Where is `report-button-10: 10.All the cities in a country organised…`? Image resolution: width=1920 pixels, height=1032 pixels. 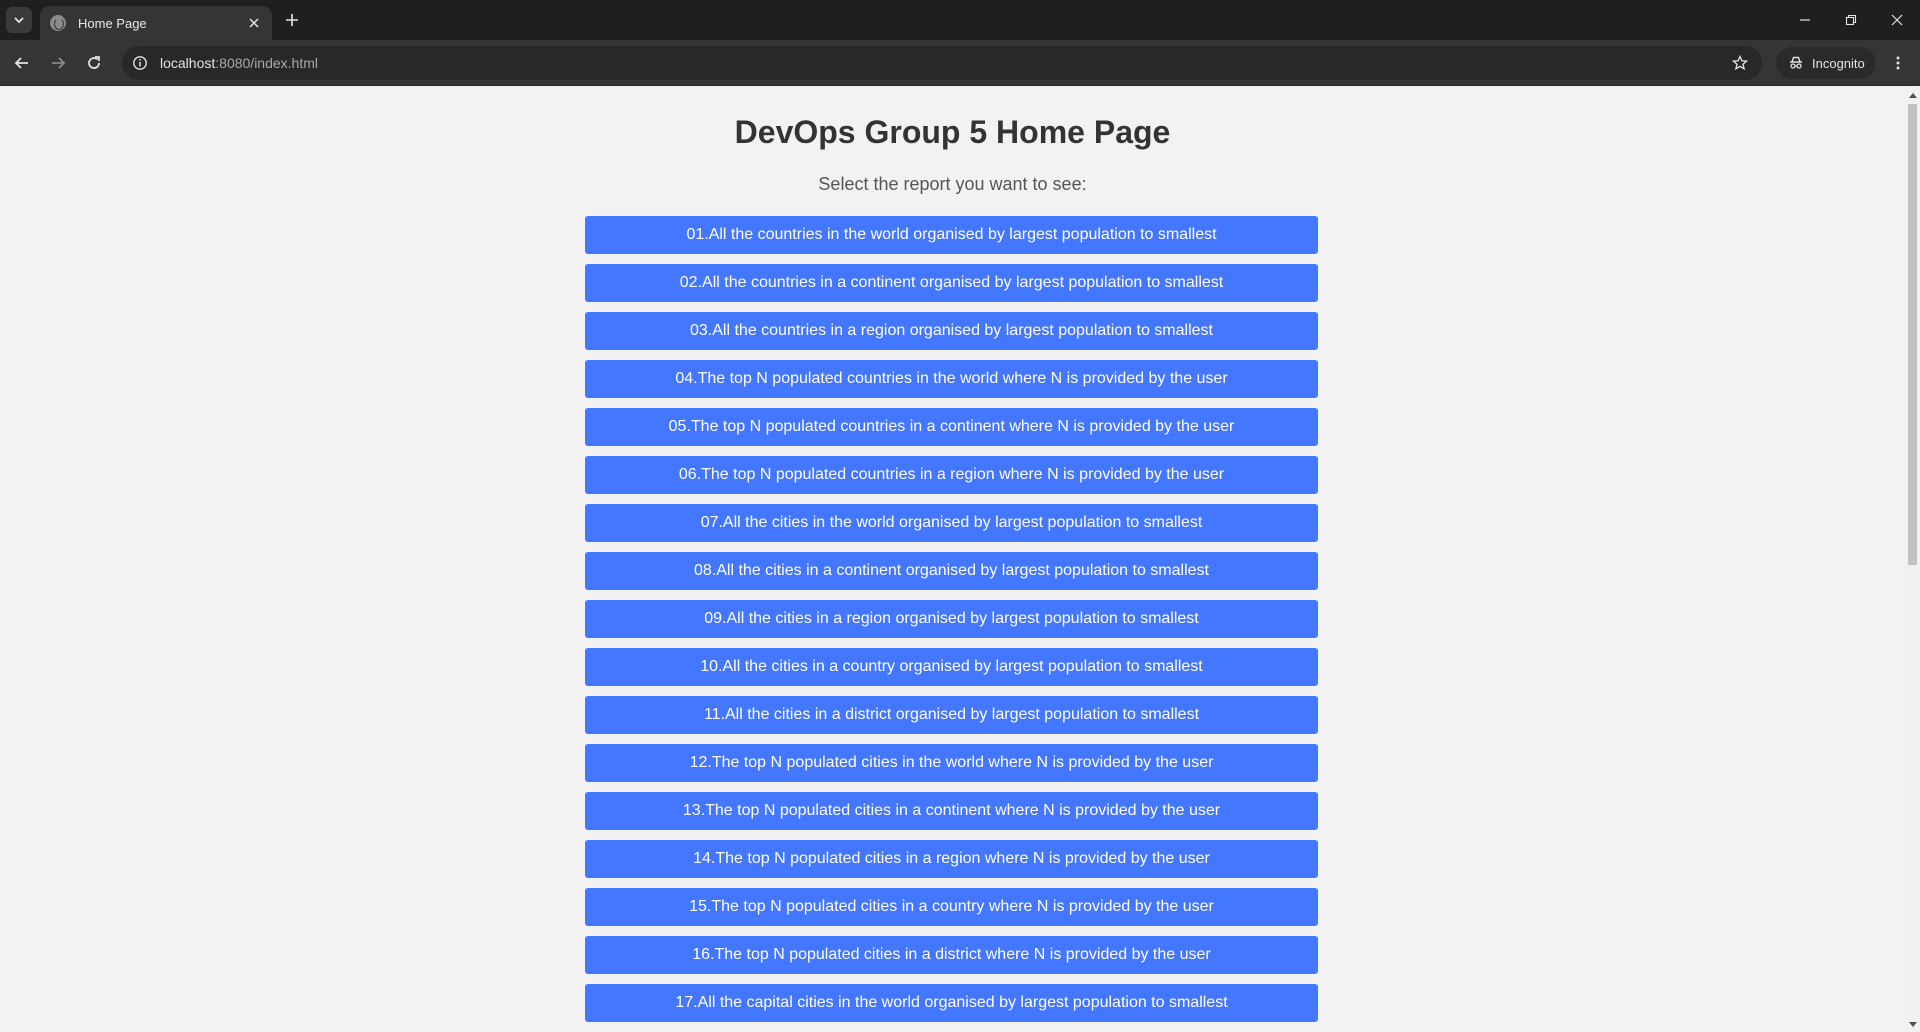 report-button-10: 10.All the cities in a country organised… is located at coordinates (951, 667).